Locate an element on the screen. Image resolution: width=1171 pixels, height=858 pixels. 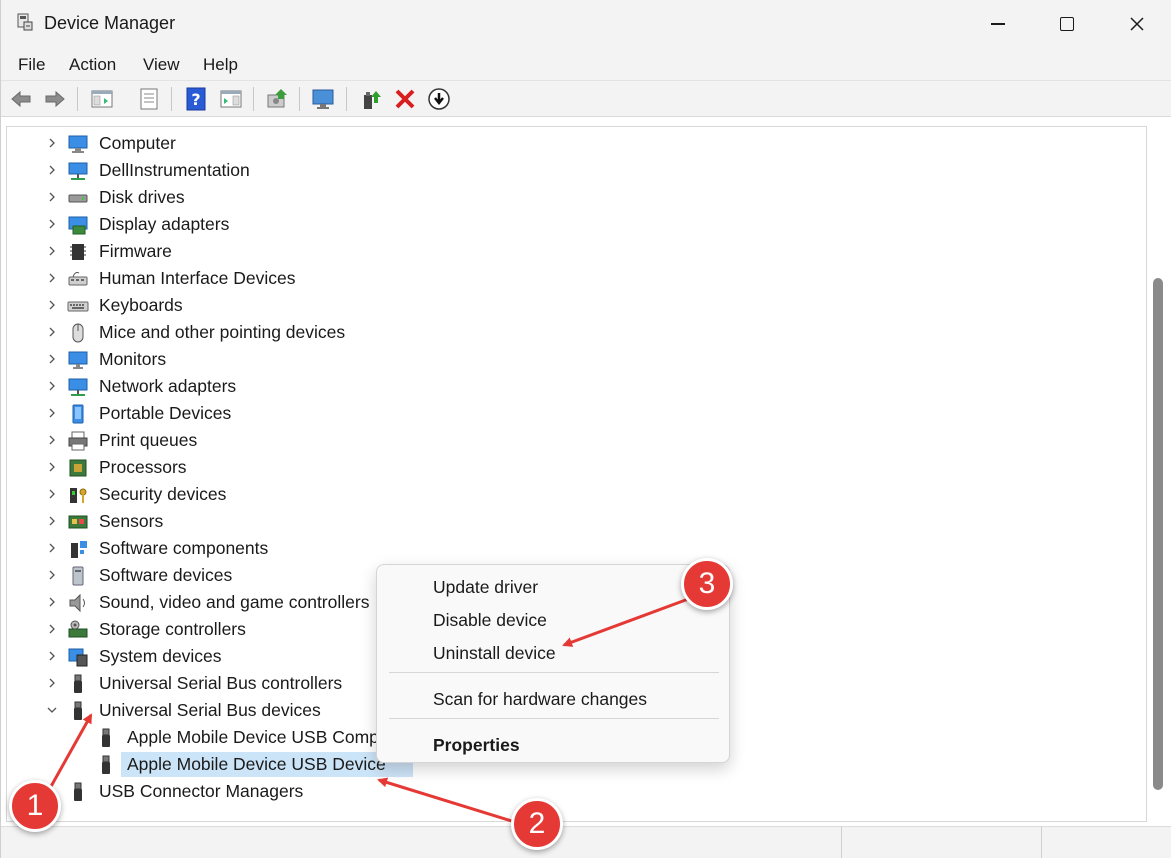
tree-item-label: Sound, video and game controllers is located at coordinates (234, 602).